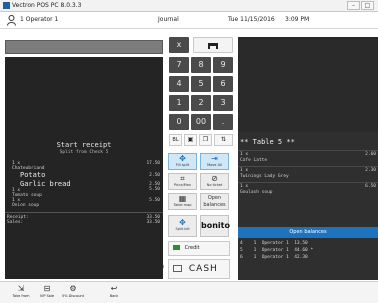 The height and width of the screenshot is (303, 378). Describe the element at coordinates (84, 152) in the screenshot. I see `receipt-subtitle: Split from Check 5` at that location.